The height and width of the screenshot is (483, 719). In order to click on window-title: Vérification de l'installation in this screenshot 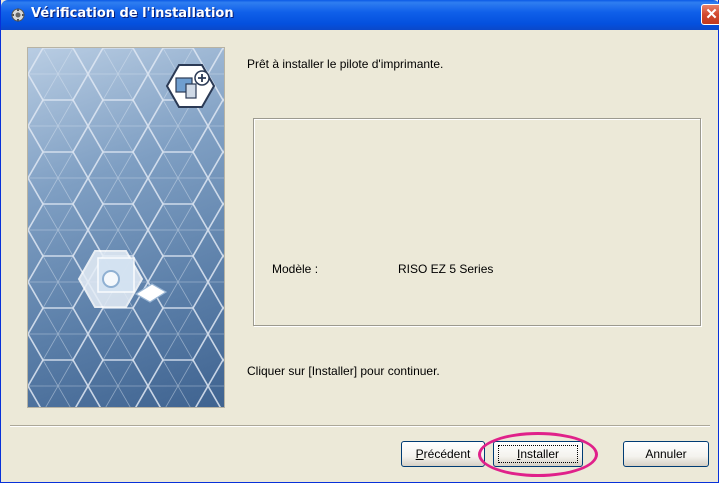, I will do `click(132, 13)`.